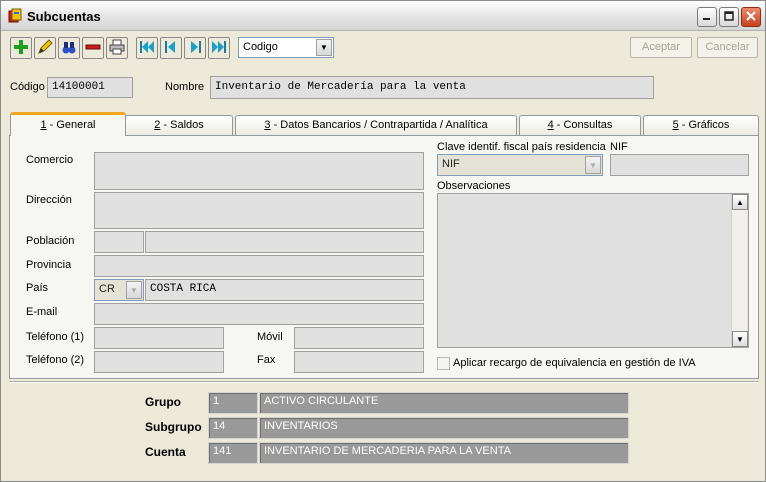 This screenshot has width=766, height=482. What do you see at coordinates (259, 171) in the screenshot?
I see `comercio-field` at bounding box center [259, 171].